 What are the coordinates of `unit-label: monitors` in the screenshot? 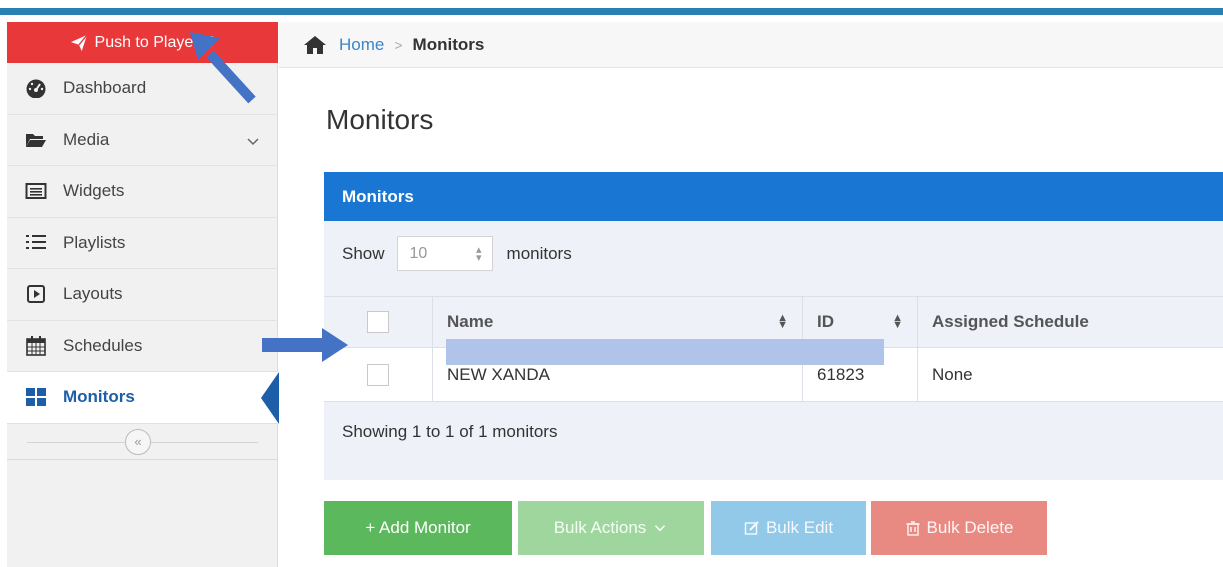 It's located at (539, 253).